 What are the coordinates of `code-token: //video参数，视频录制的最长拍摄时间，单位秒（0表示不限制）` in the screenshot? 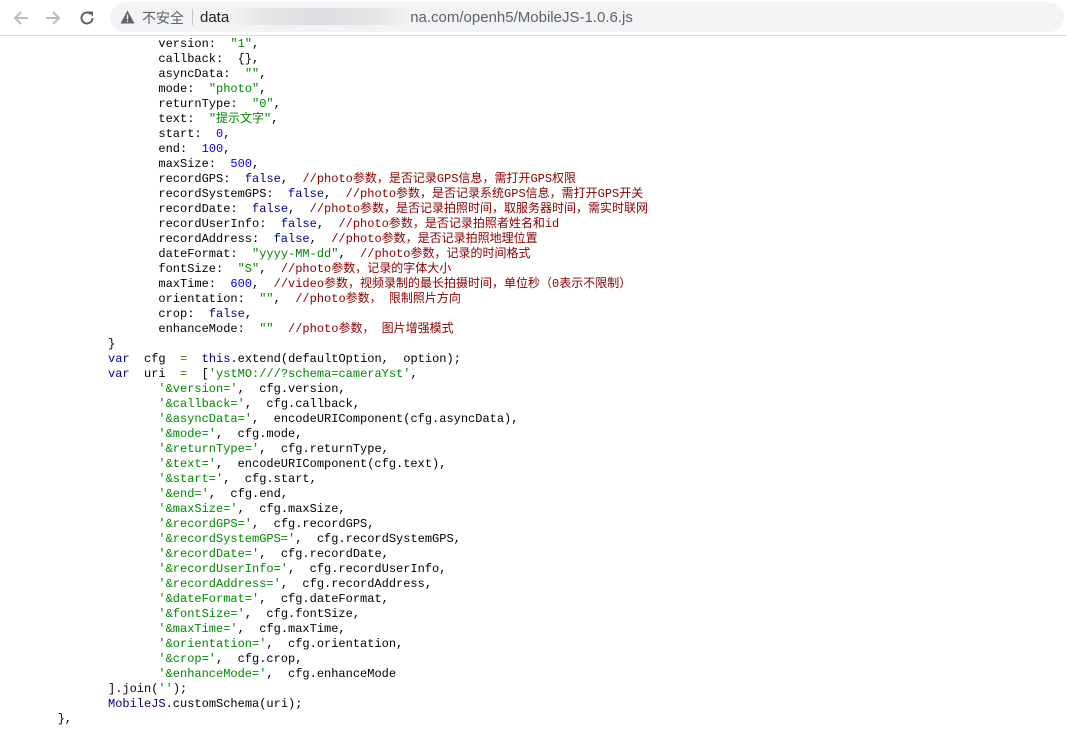 It's located at (452, 284).